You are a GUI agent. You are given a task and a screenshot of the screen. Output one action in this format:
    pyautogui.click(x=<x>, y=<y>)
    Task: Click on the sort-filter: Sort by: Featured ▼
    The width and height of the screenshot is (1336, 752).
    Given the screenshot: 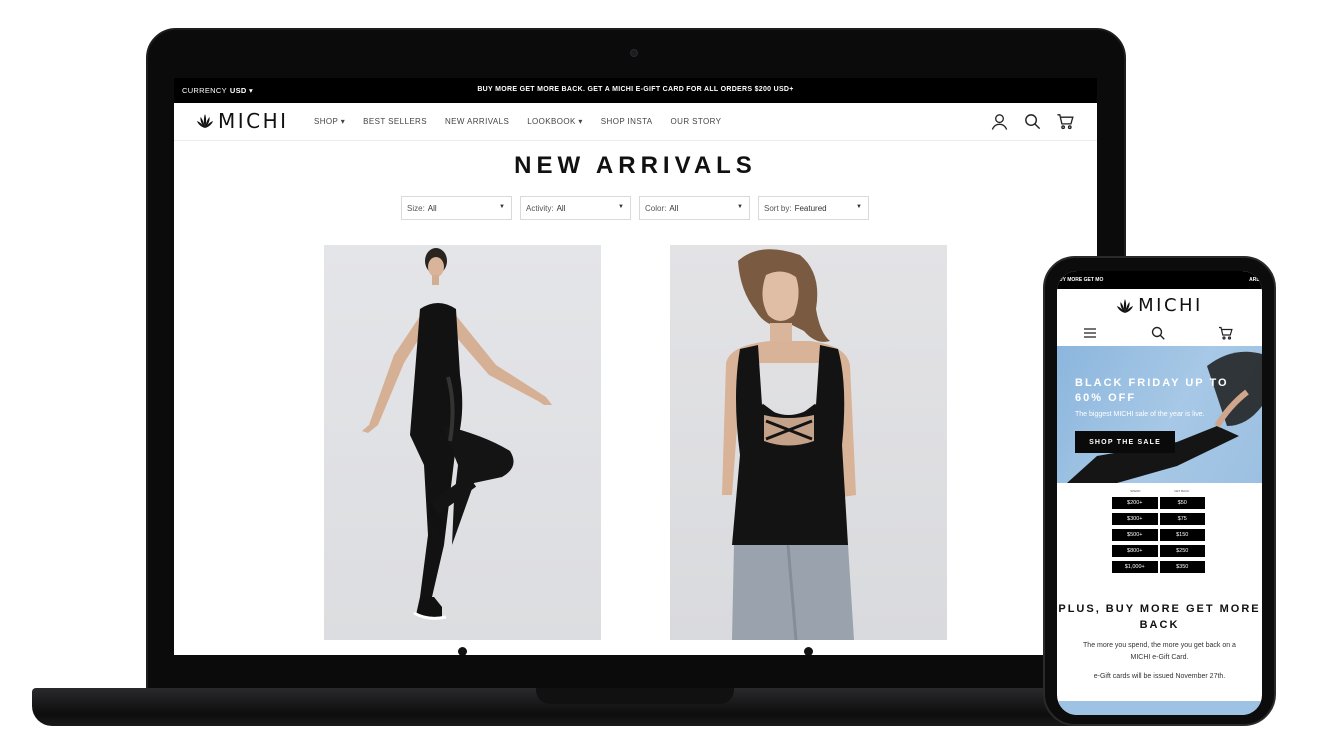 What is the action you would take?
    pyautogui.click(x=813, y=208)
    